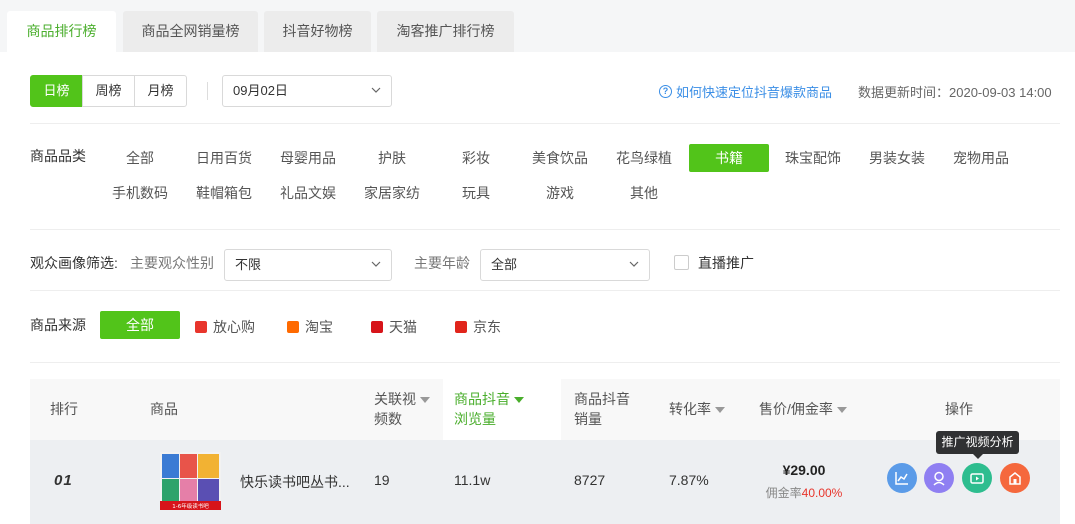 The width and height of the screenshot is (1075, 524). What do you see at coordinates (981, 158) in the screenshot?
I see `category-pets: 宠物用品` at bounding box center [981, 158].